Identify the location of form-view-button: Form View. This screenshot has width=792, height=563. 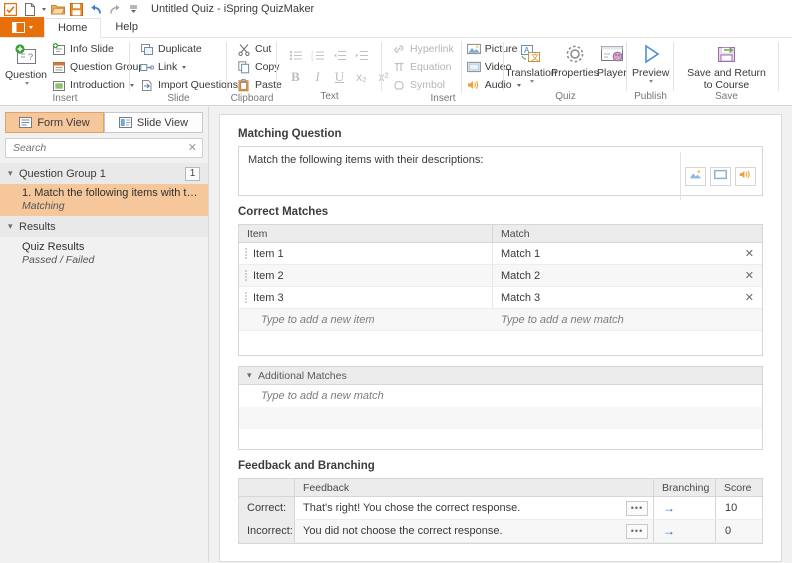
(54, 122).